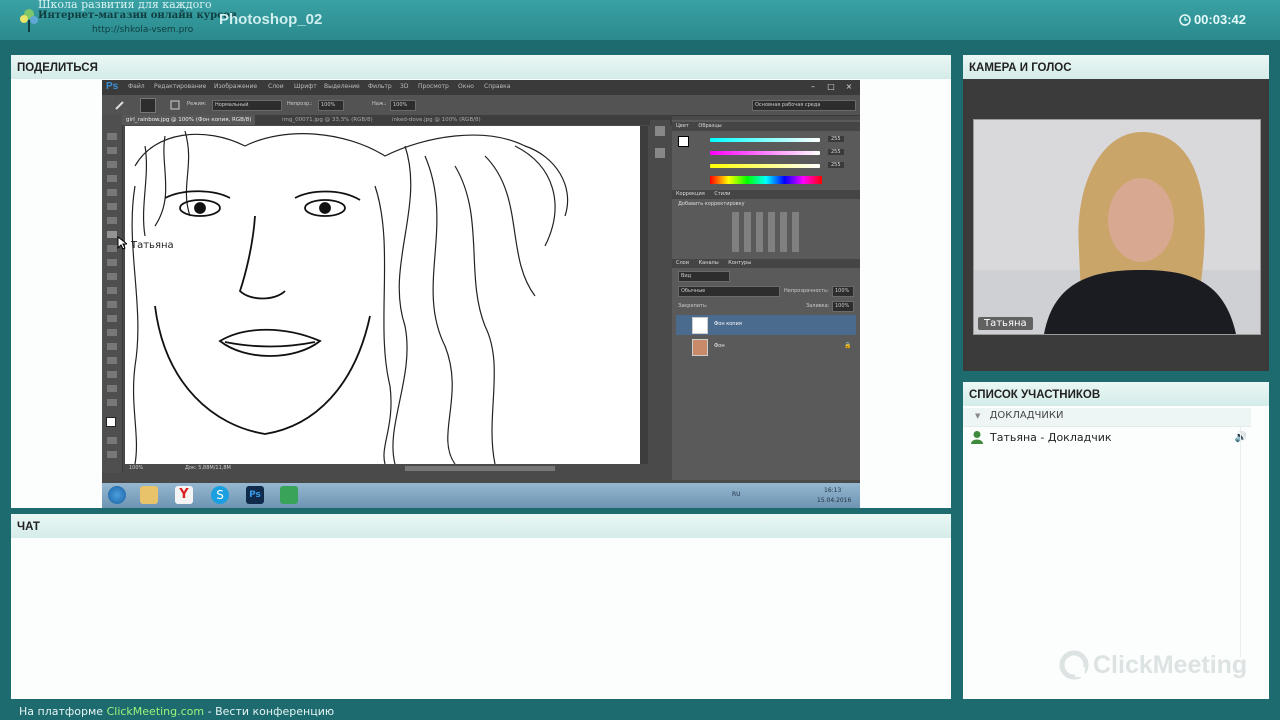 This screenshot has width=1280, height=720. I want to click on actions-panel-icon, so click(660, 153).